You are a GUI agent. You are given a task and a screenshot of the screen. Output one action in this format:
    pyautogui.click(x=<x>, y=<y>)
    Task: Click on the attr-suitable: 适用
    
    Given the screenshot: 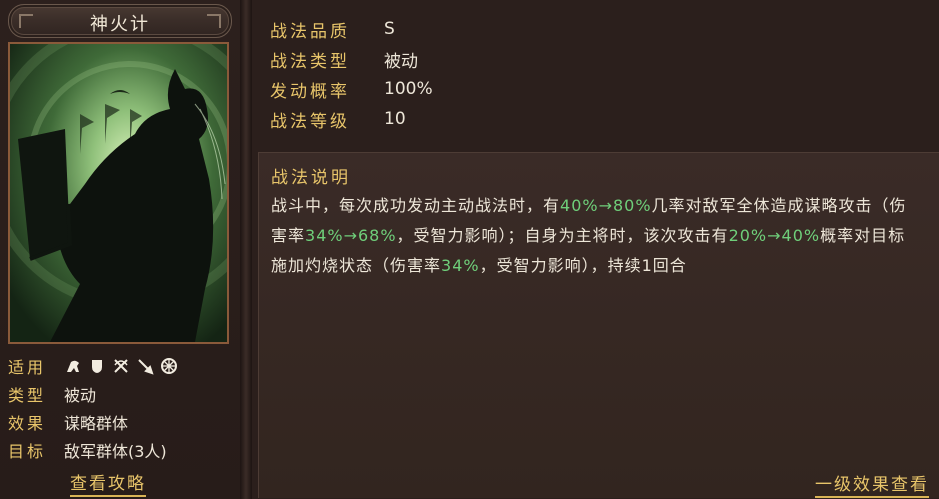 What is the action you would take?
    pyautogui.click(x=93, y=366)
    